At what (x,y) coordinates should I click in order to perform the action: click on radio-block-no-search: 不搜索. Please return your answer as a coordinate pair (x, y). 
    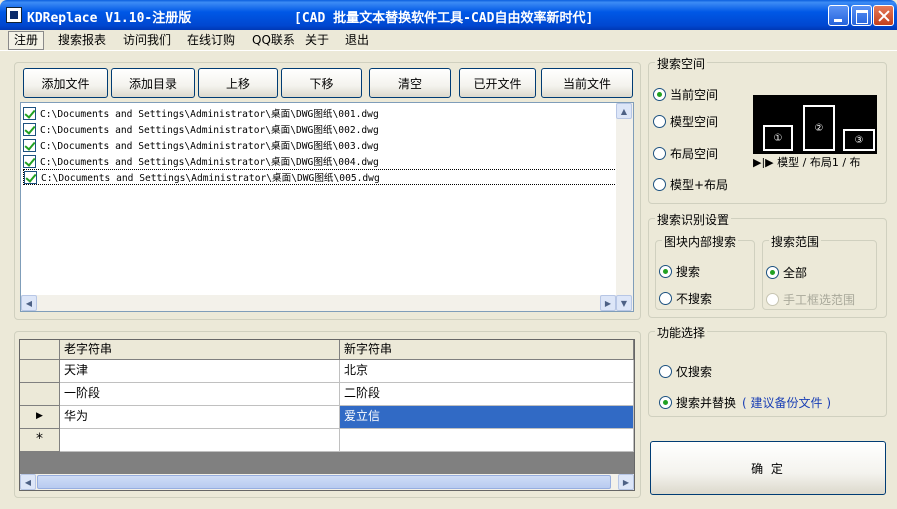
    Looking at the image, I should click on (685, 298).